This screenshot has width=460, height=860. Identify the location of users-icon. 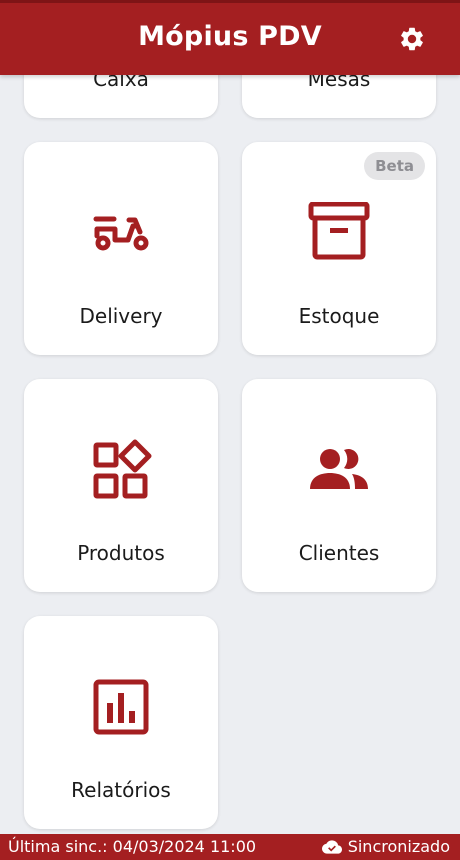
(339, 469).